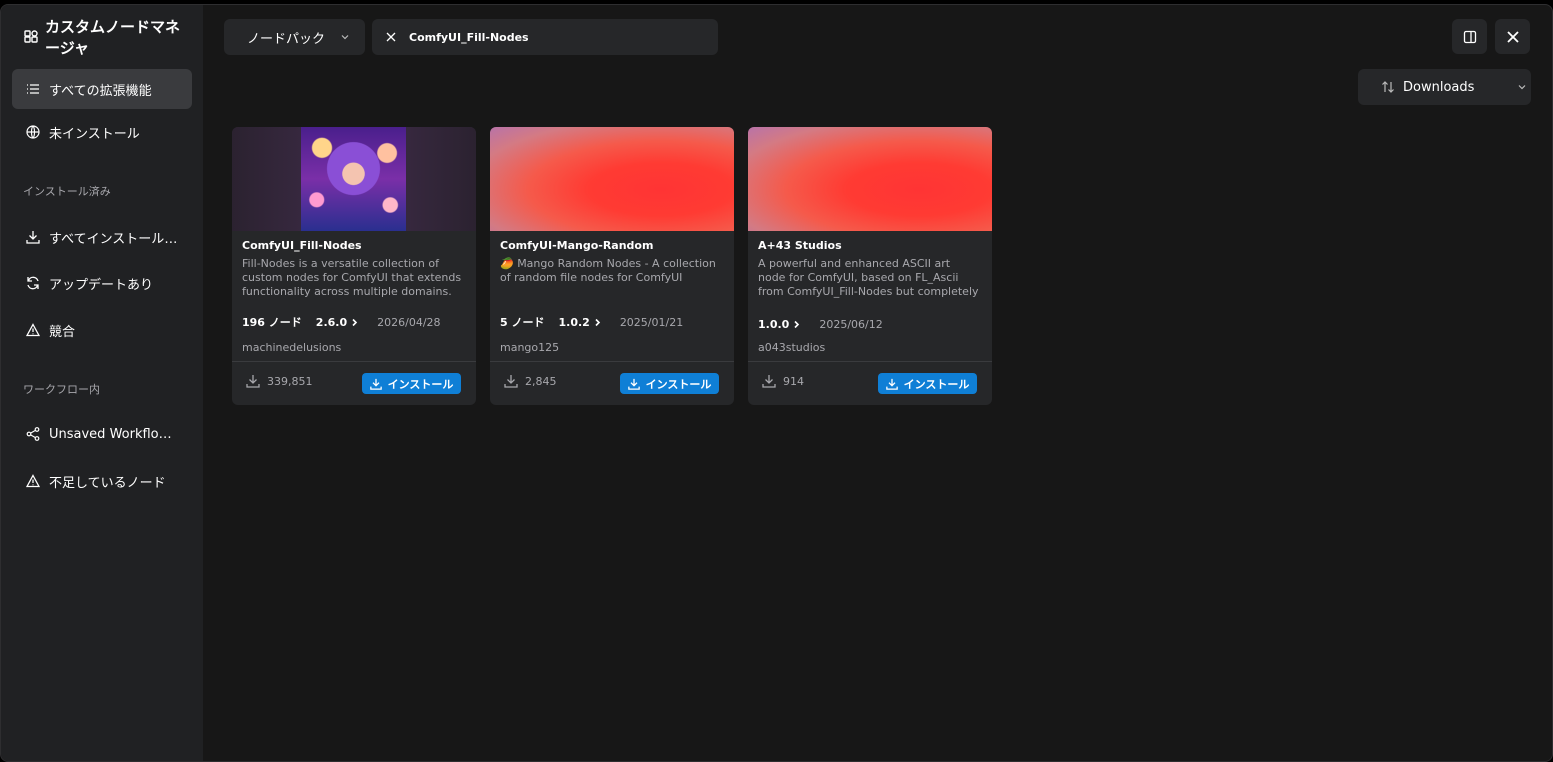 Image resolution: width=1553 pixels, height=762 pixels. I want to click on sidebar-item-conflicts: 競合, so click(102, 330).